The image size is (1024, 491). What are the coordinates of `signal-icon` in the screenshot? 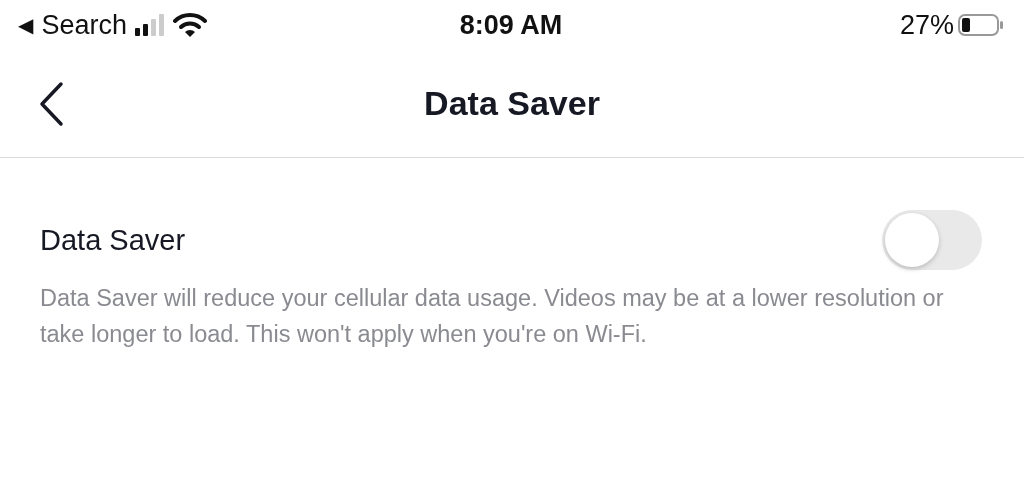 It's located at (149, 25).